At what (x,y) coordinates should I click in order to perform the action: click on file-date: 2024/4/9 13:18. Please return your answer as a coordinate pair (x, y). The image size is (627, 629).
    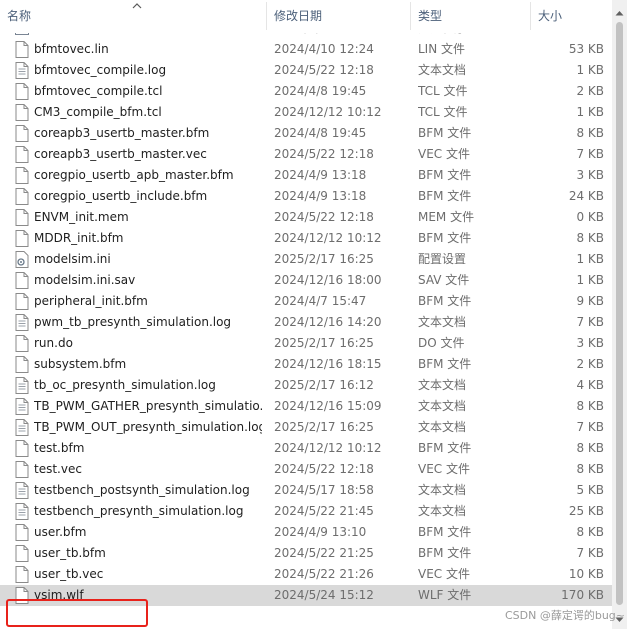
    Looking at the image, I should click on (320, 196).